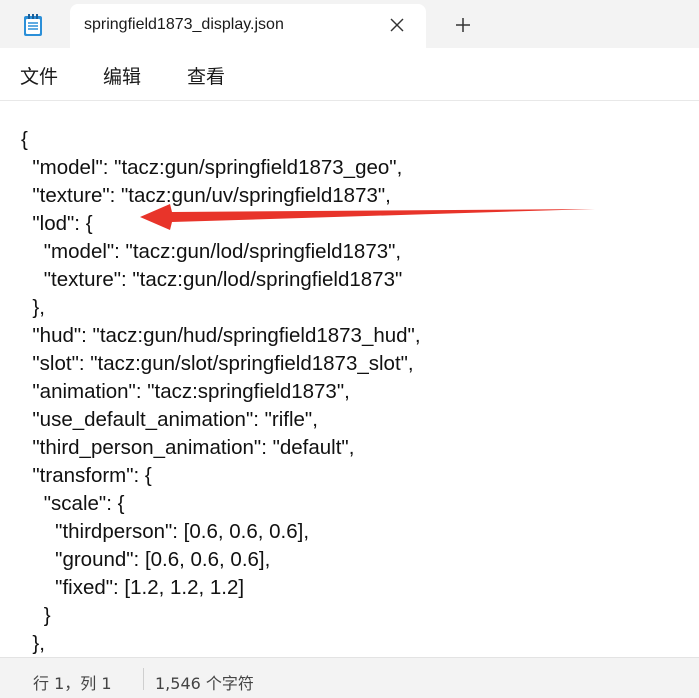 The width and height of the screenshot is (699, 698). What do you see at coordinates (122, 75) in the screenshot?
I see `menu-edit: 编辑` at bounding box center [122, 75].